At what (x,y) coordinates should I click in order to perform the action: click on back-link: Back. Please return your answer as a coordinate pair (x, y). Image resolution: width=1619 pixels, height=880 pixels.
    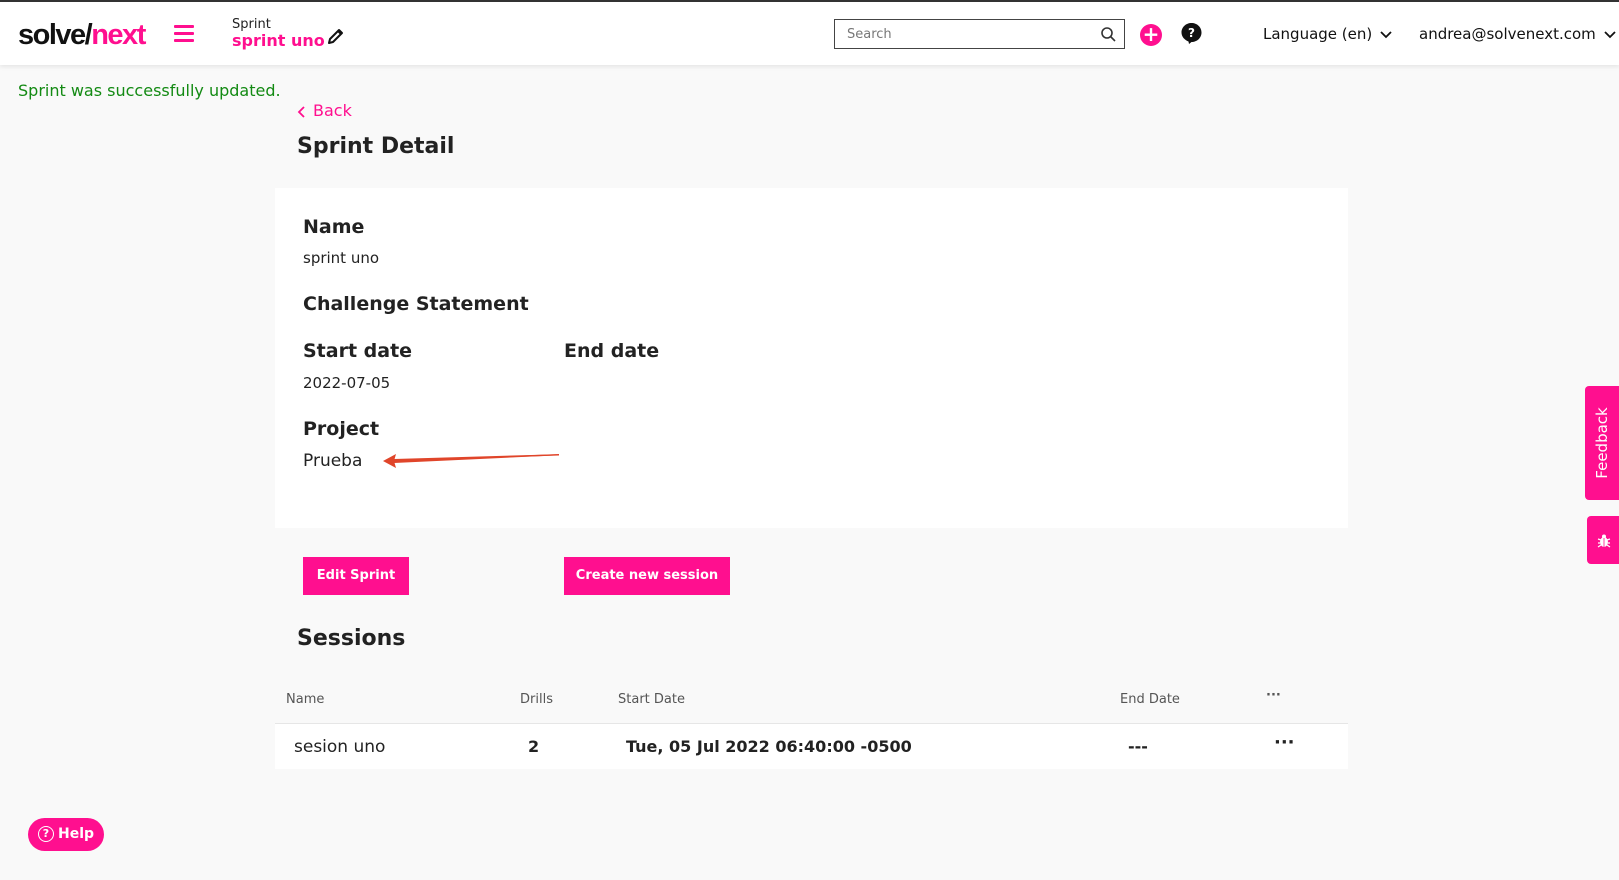
    Looking at the image, I should click on (324, 110).